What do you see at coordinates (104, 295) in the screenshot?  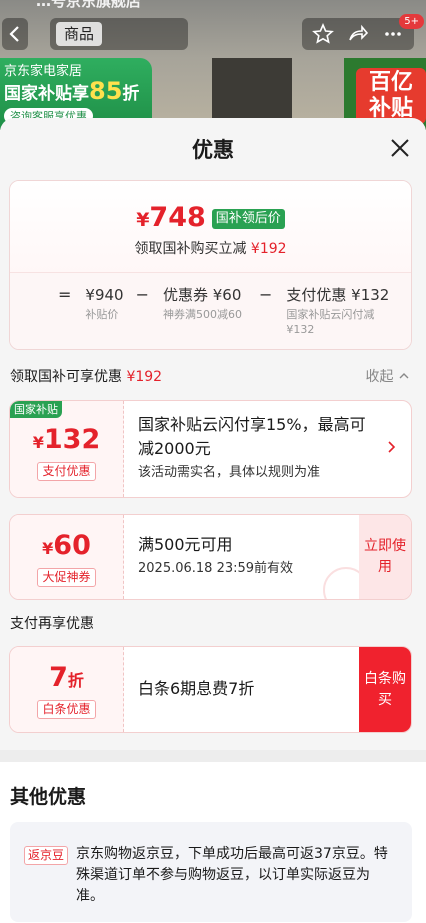 I see `breakdown-main: ¥940` at bounding box center [104, 295].